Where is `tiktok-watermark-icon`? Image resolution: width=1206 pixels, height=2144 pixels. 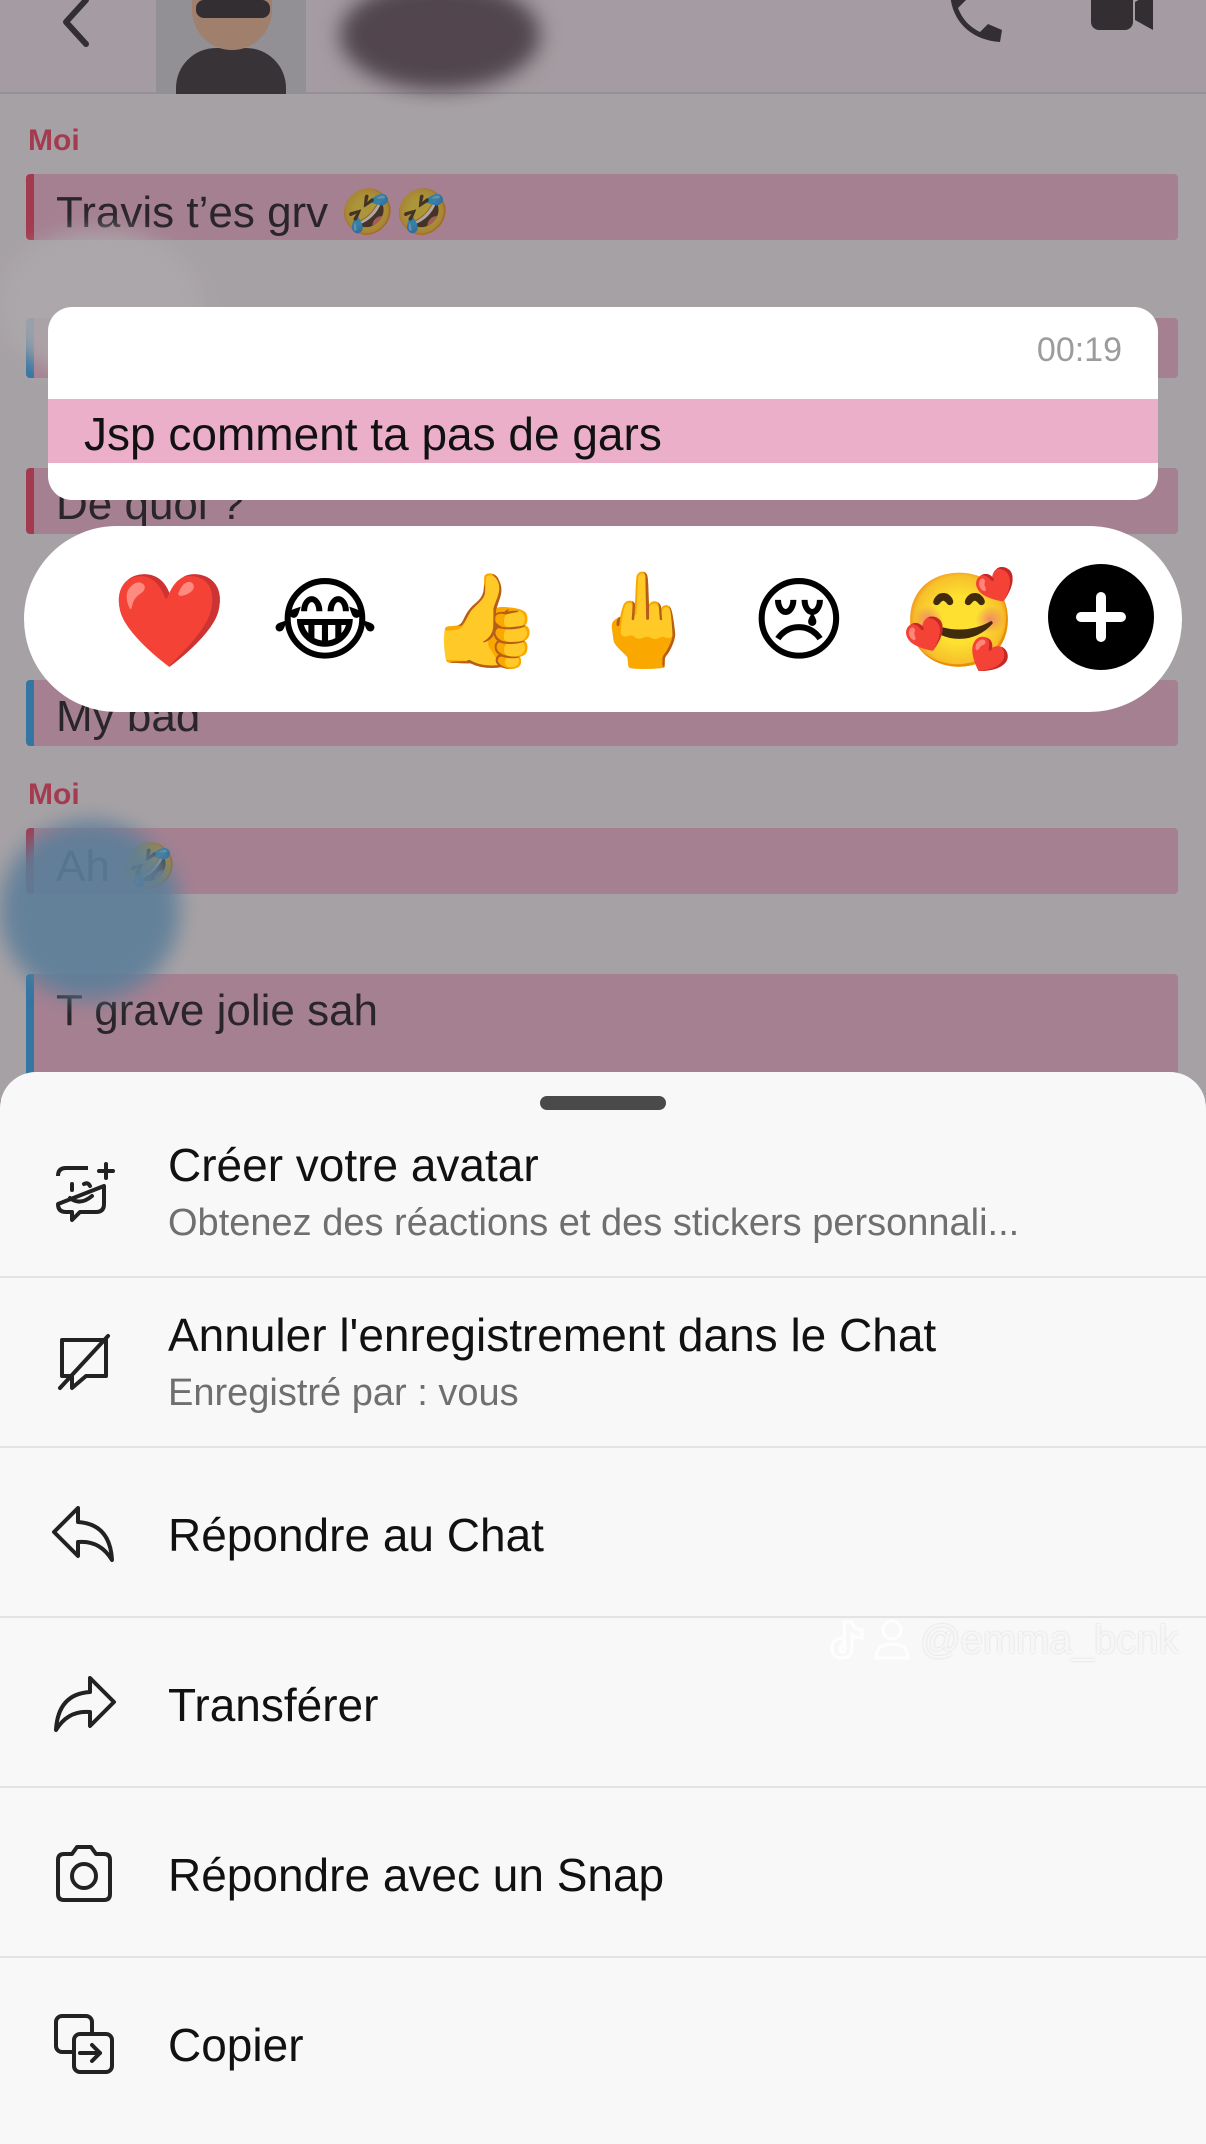 tiktok-watermark-icon is located at coordinates (870, 1639).